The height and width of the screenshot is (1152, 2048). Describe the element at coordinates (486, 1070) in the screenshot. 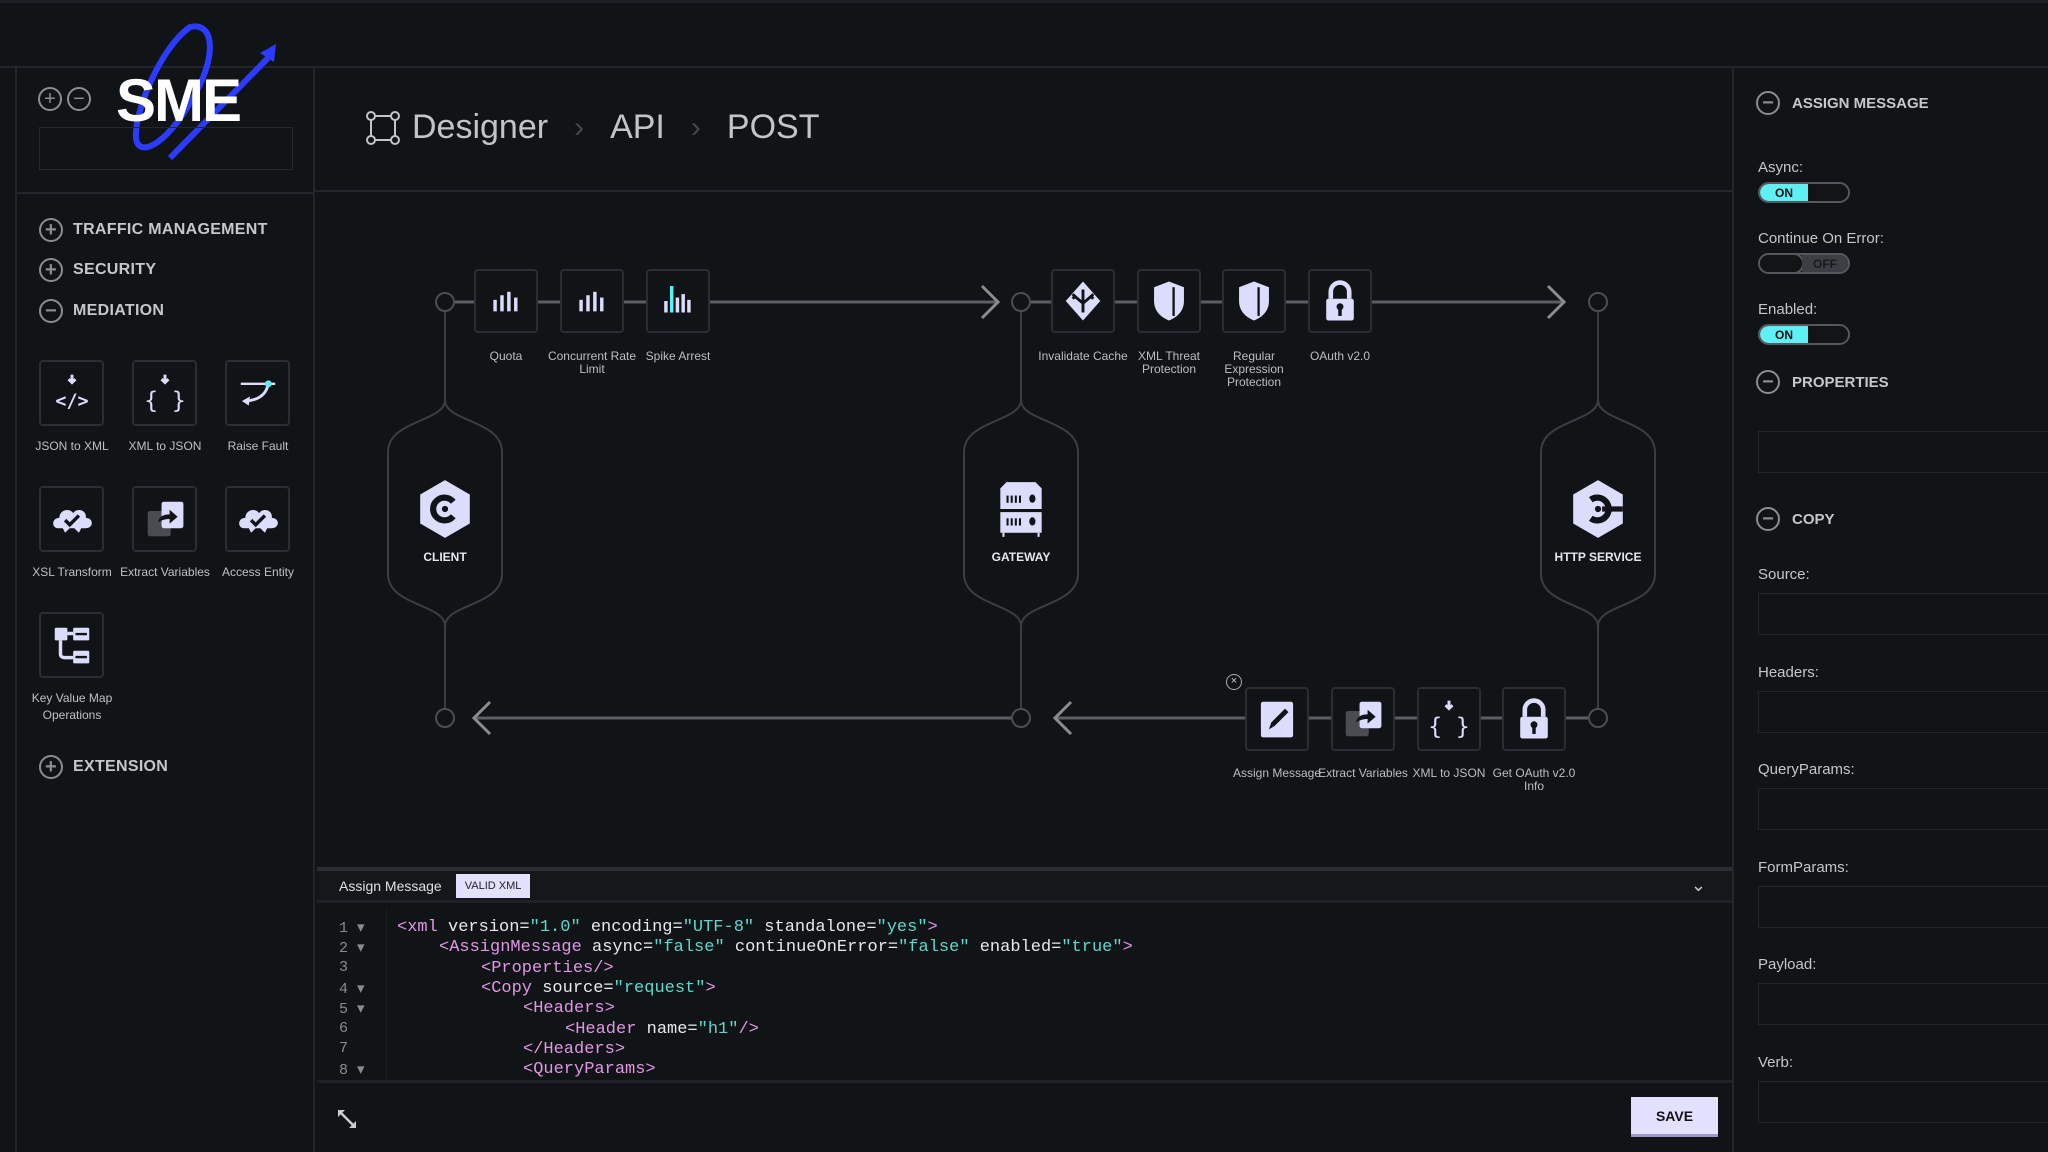

I see `code-line: 8 ▾ <QueryParams>` at that location.